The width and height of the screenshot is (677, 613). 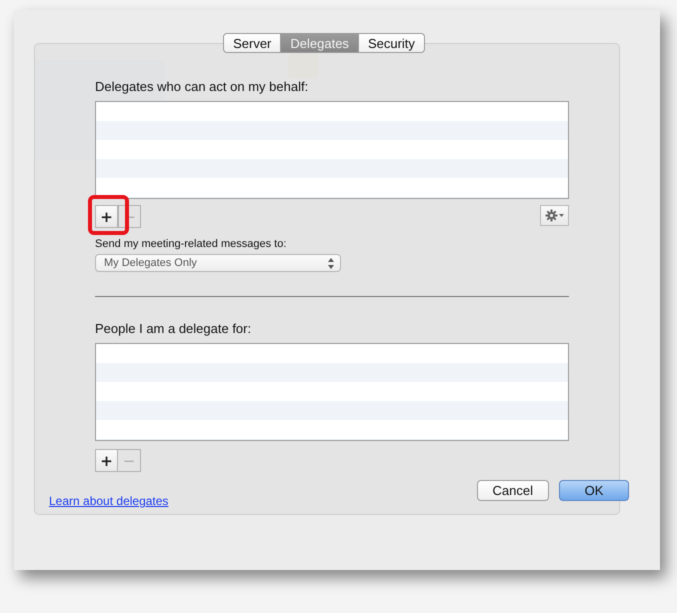 I want to click on tab: Server, so click(x=252, y=43).